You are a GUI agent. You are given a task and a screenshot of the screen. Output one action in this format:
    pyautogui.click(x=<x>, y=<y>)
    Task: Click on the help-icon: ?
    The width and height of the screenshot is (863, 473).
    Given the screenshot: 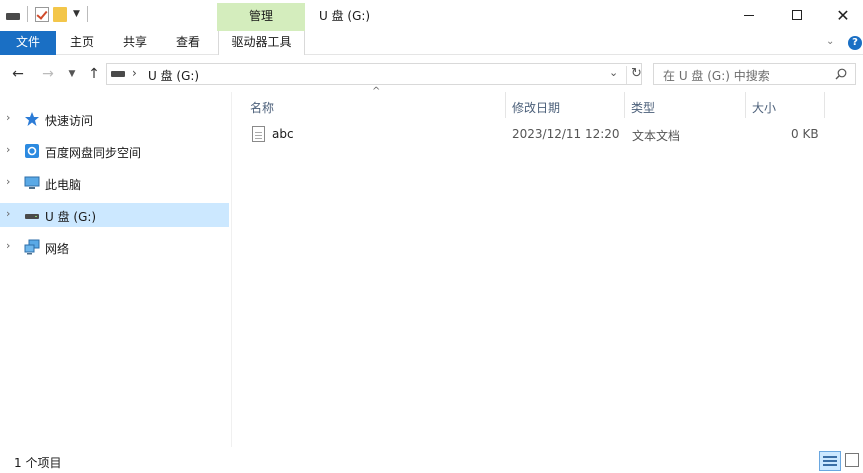 What is the action you would take?
    pyautogui.click(x=855, y=43)
    